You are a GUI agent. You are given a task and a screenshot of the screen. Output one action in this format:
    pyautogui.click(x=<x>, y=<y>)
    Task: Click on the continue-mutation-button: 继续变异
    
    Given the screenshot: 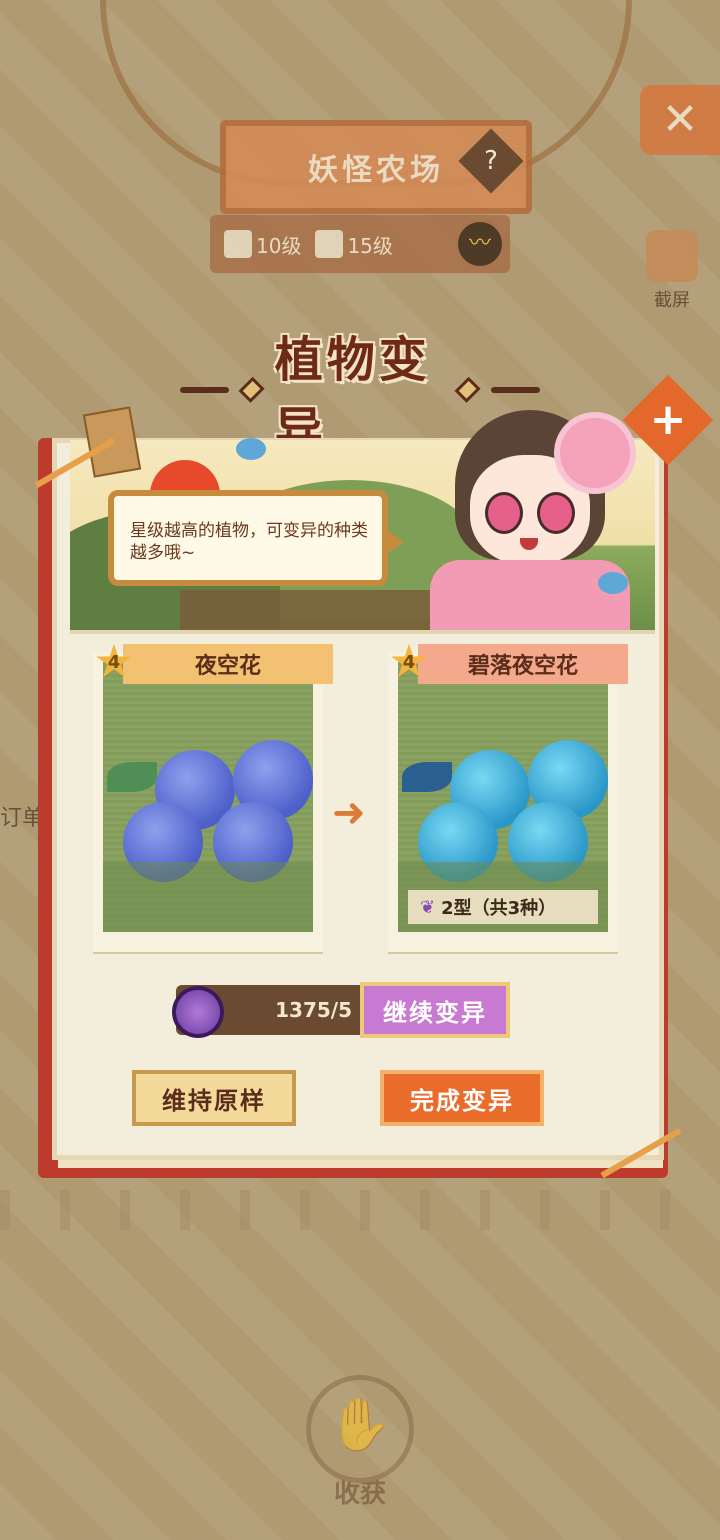 What is the action you would take?
    pyautogui.click(x=435, y=1010)
    